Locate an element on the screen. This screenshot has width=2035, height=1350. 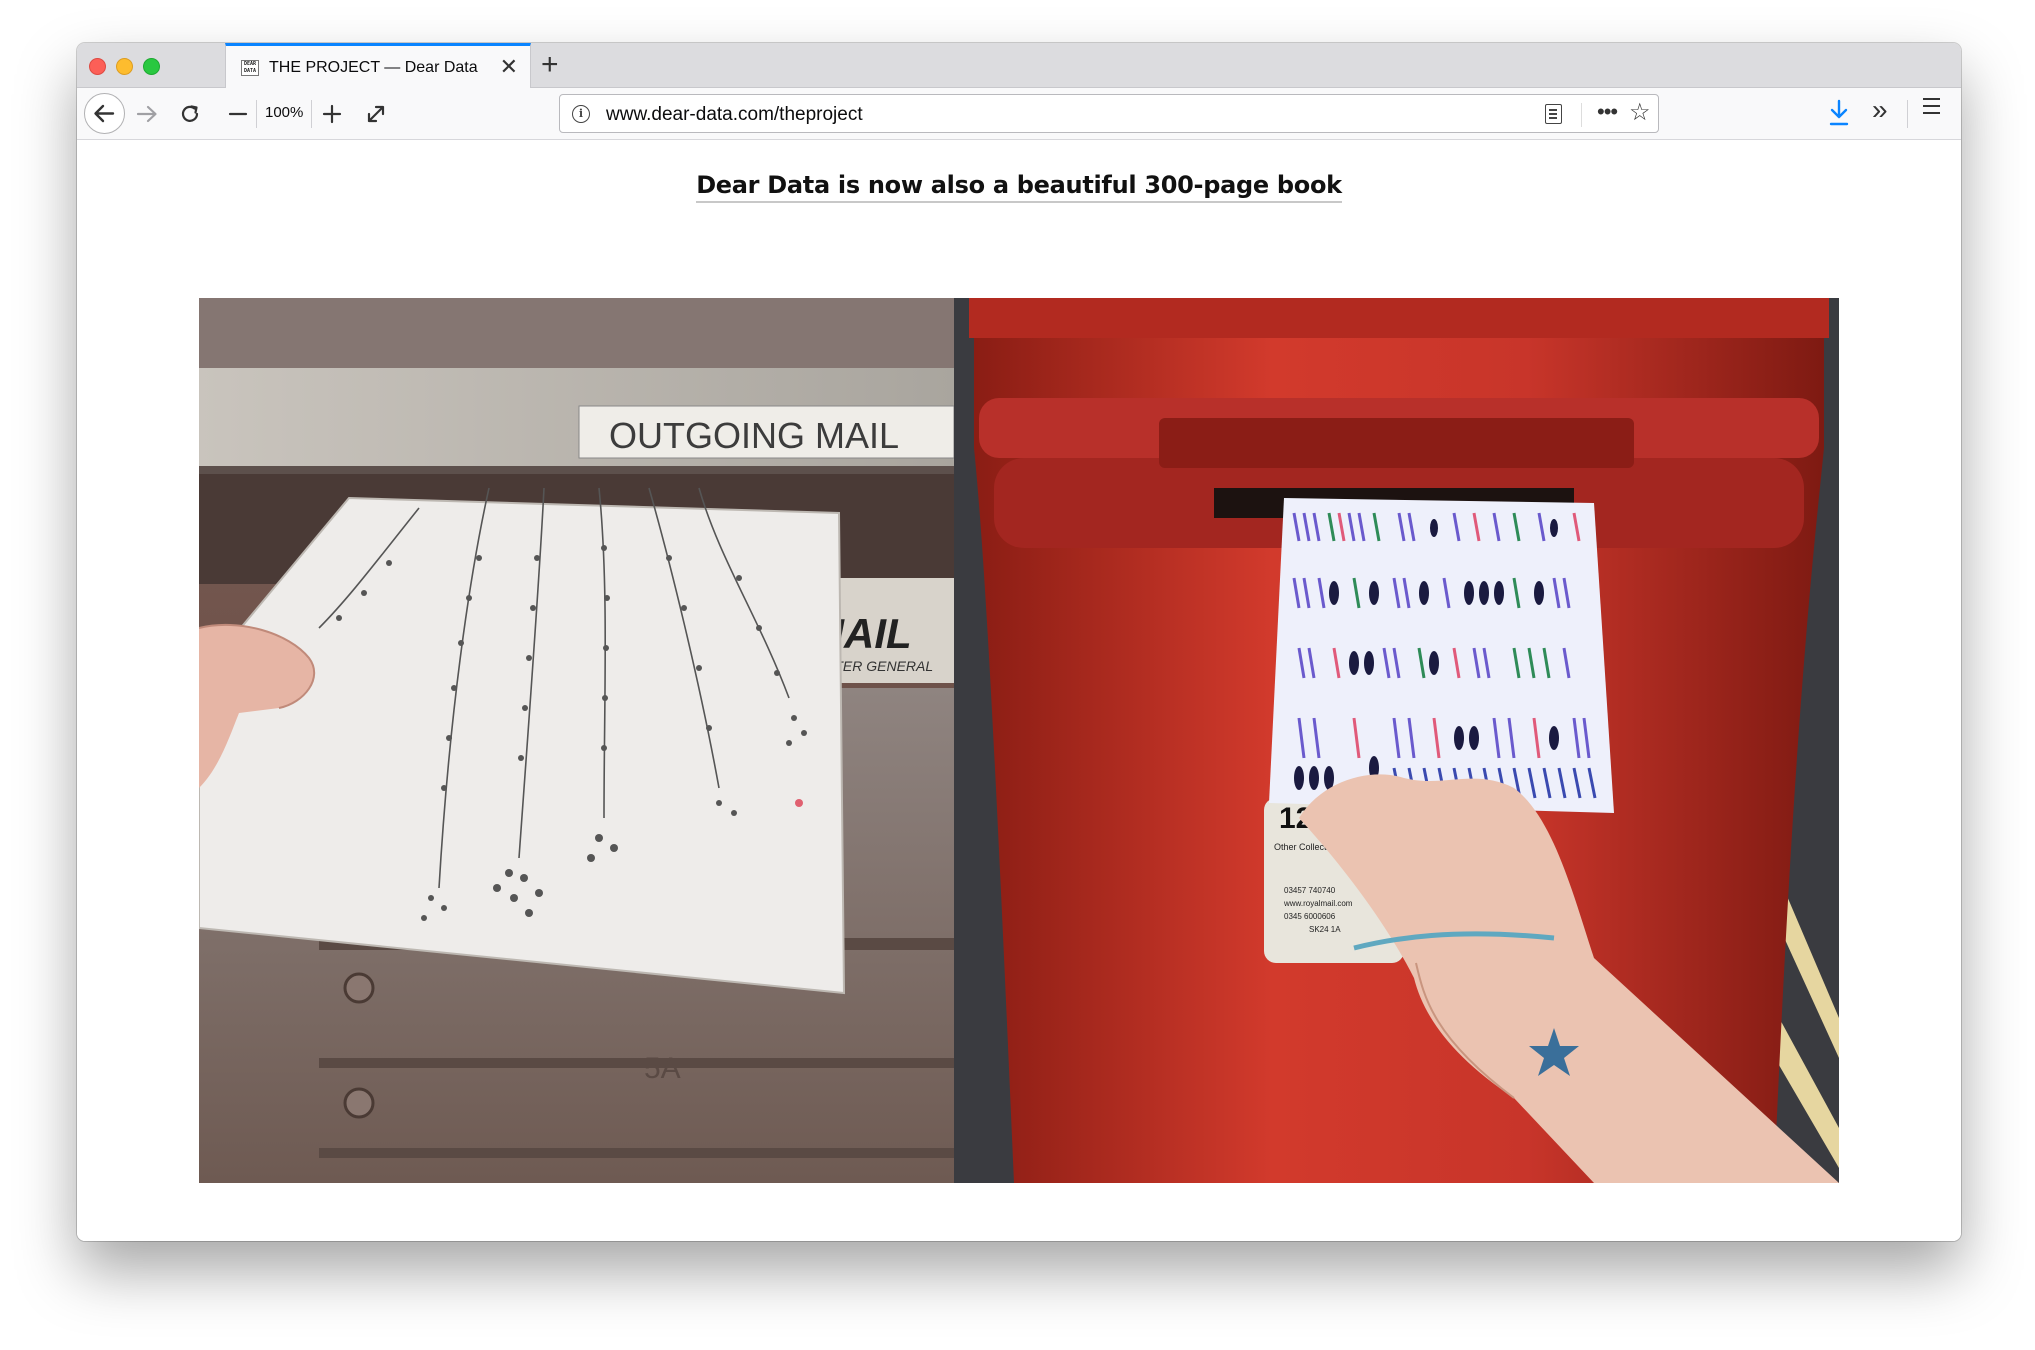
zoom-out-icon is located at coordinates (238, 114).